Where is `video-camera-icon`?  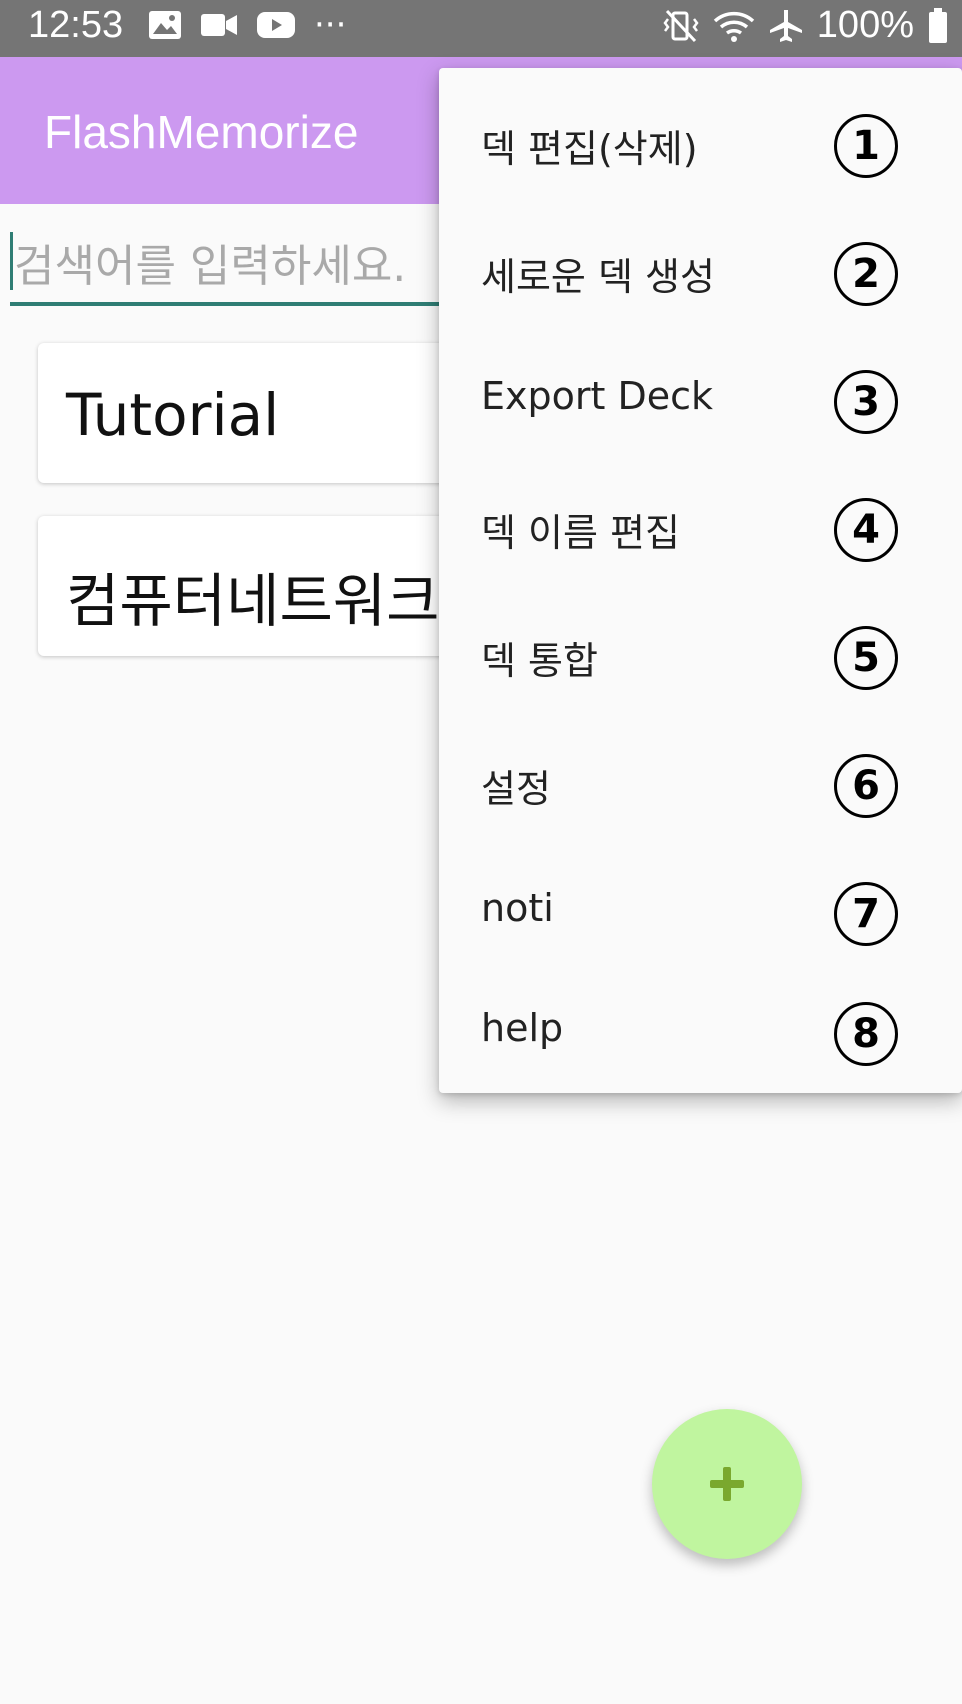
video-camera-icon is located at coordinates (219, 25).